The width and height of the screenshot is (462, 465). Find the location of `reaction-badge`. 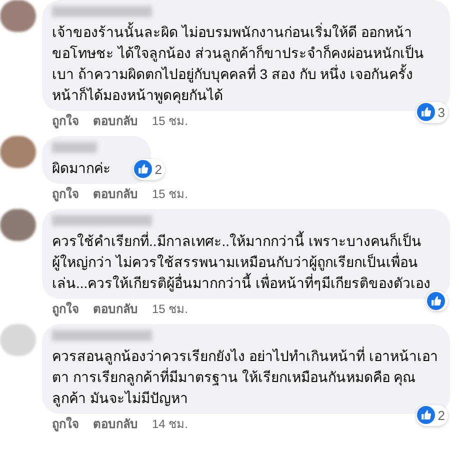

reaction-badge is located at coordinates (437, 301).